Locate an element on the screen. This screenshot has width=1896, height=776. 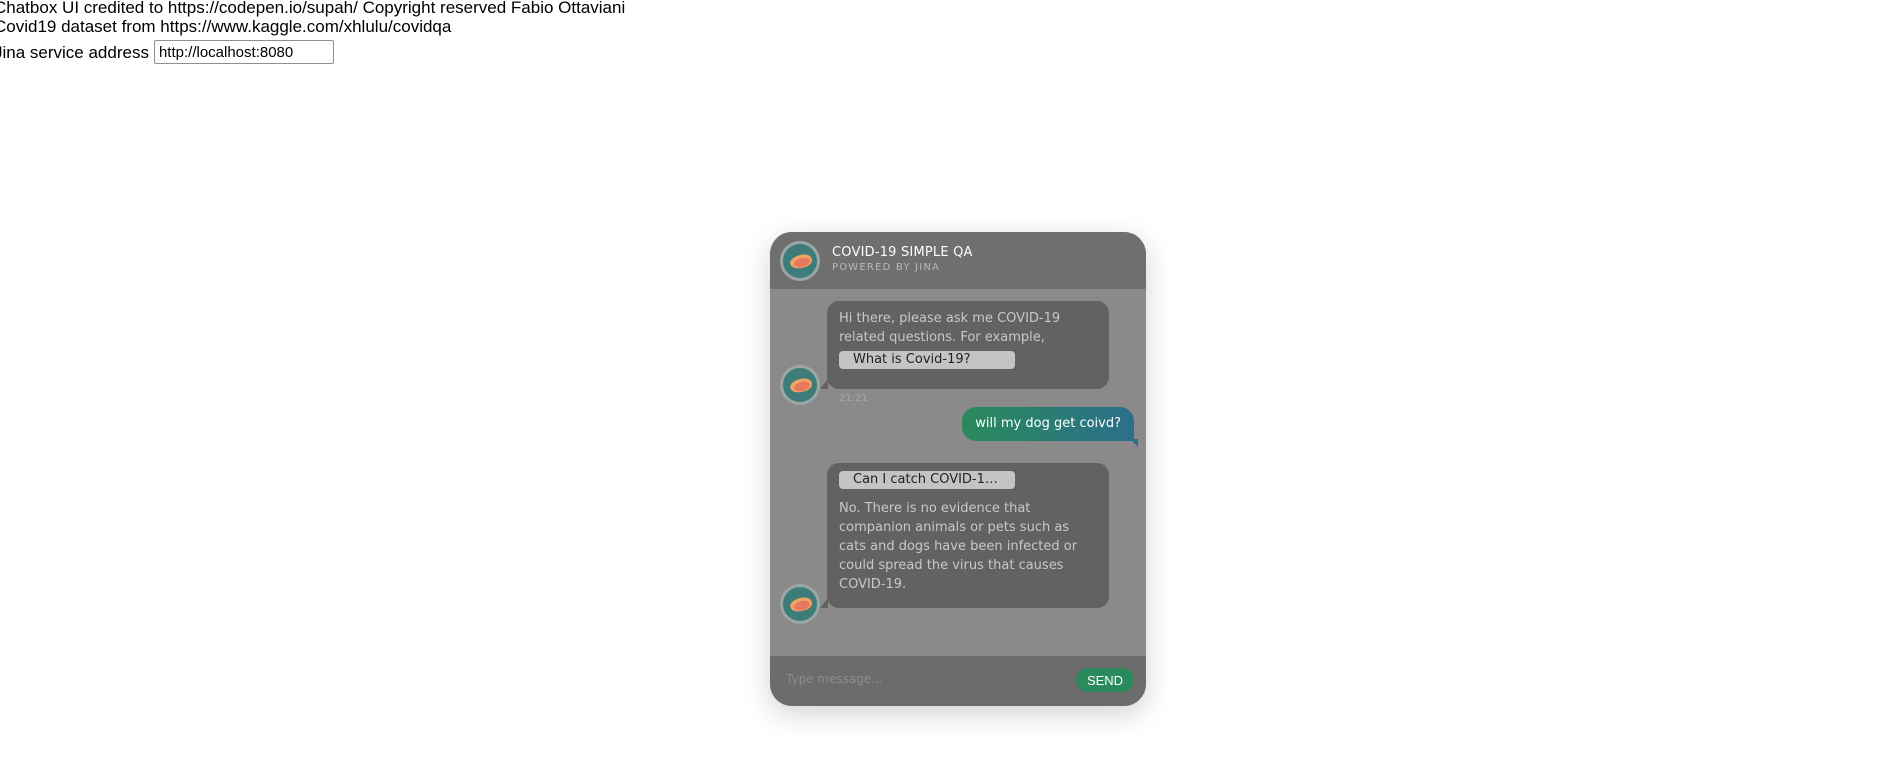
service-address-input is located at coordinates (243, 52).